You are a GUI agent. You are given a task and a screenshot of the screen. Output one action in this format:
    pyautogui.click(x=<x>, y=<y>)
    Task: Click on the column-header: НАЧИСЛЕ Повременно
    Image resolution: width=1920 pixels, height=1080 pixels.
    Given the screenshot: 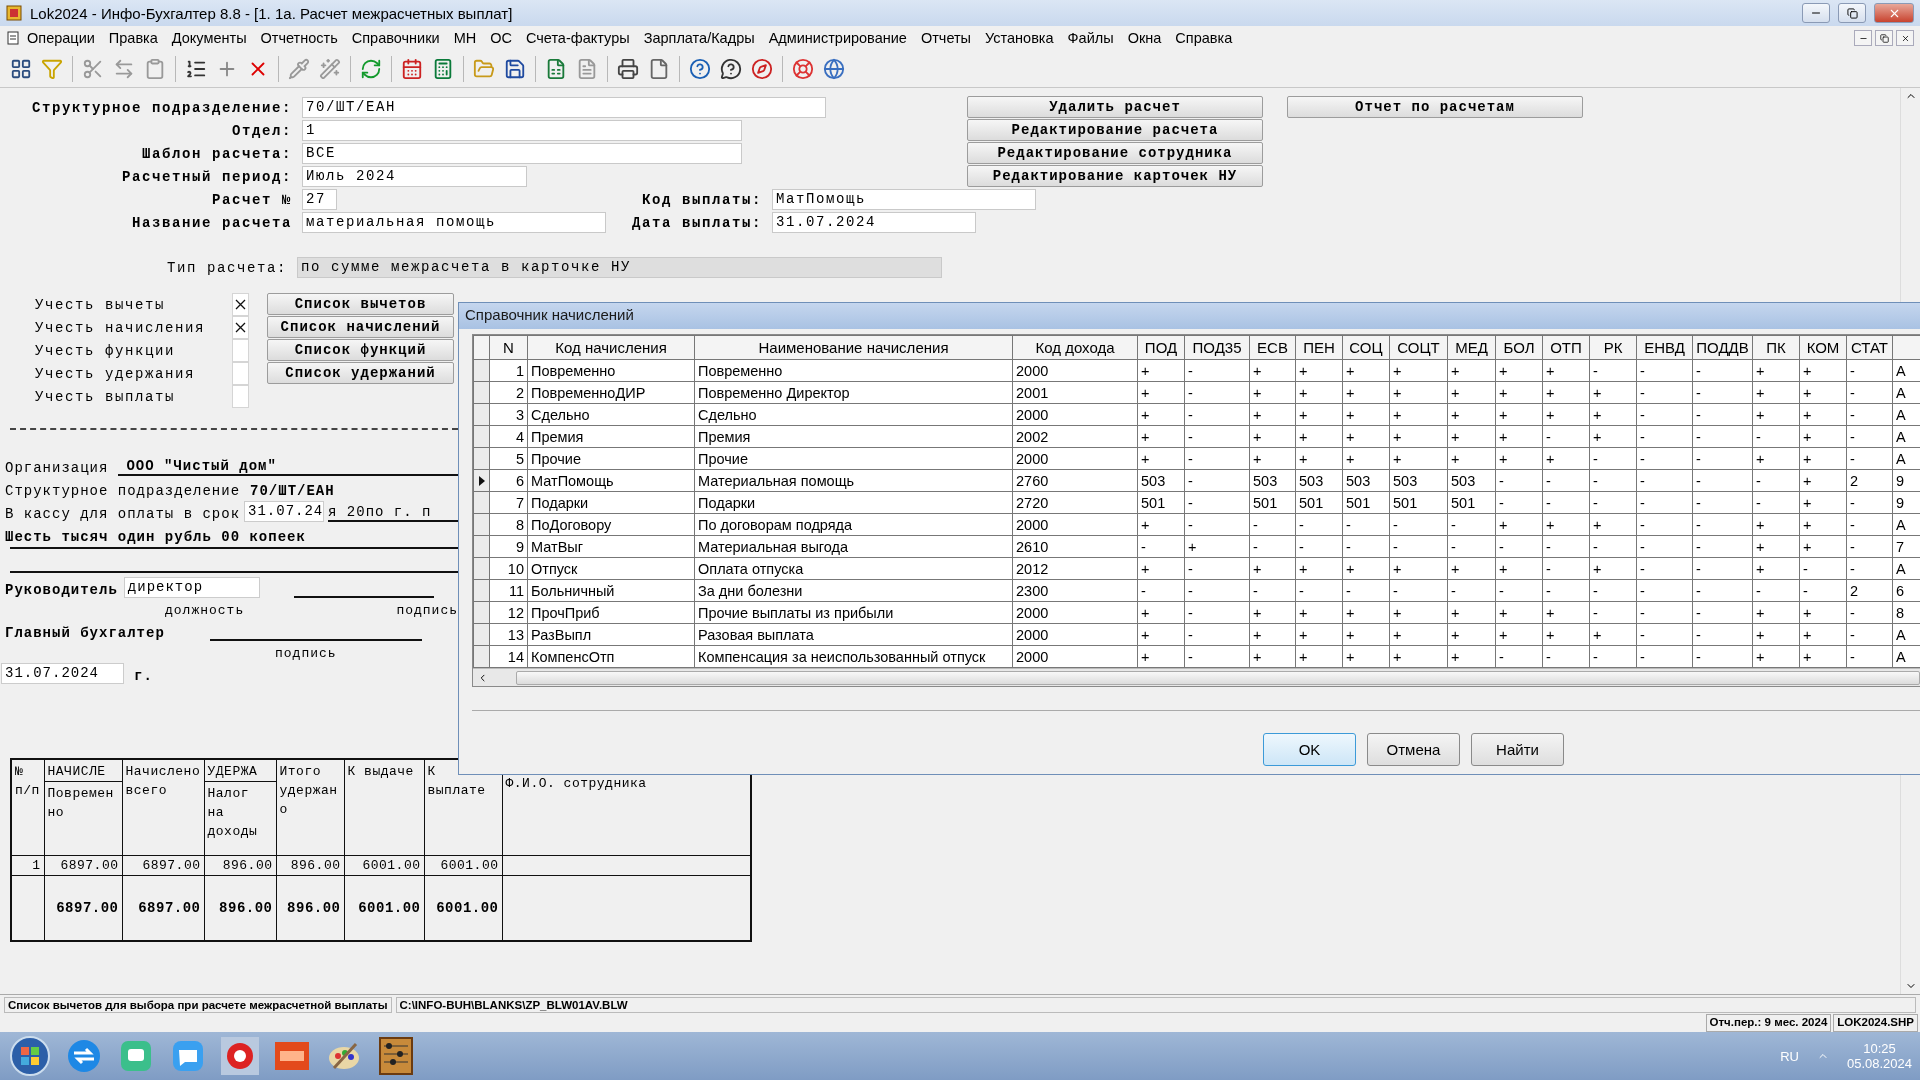 What is the action you would take?
    pyautogui.click(x=83, y=807)
    